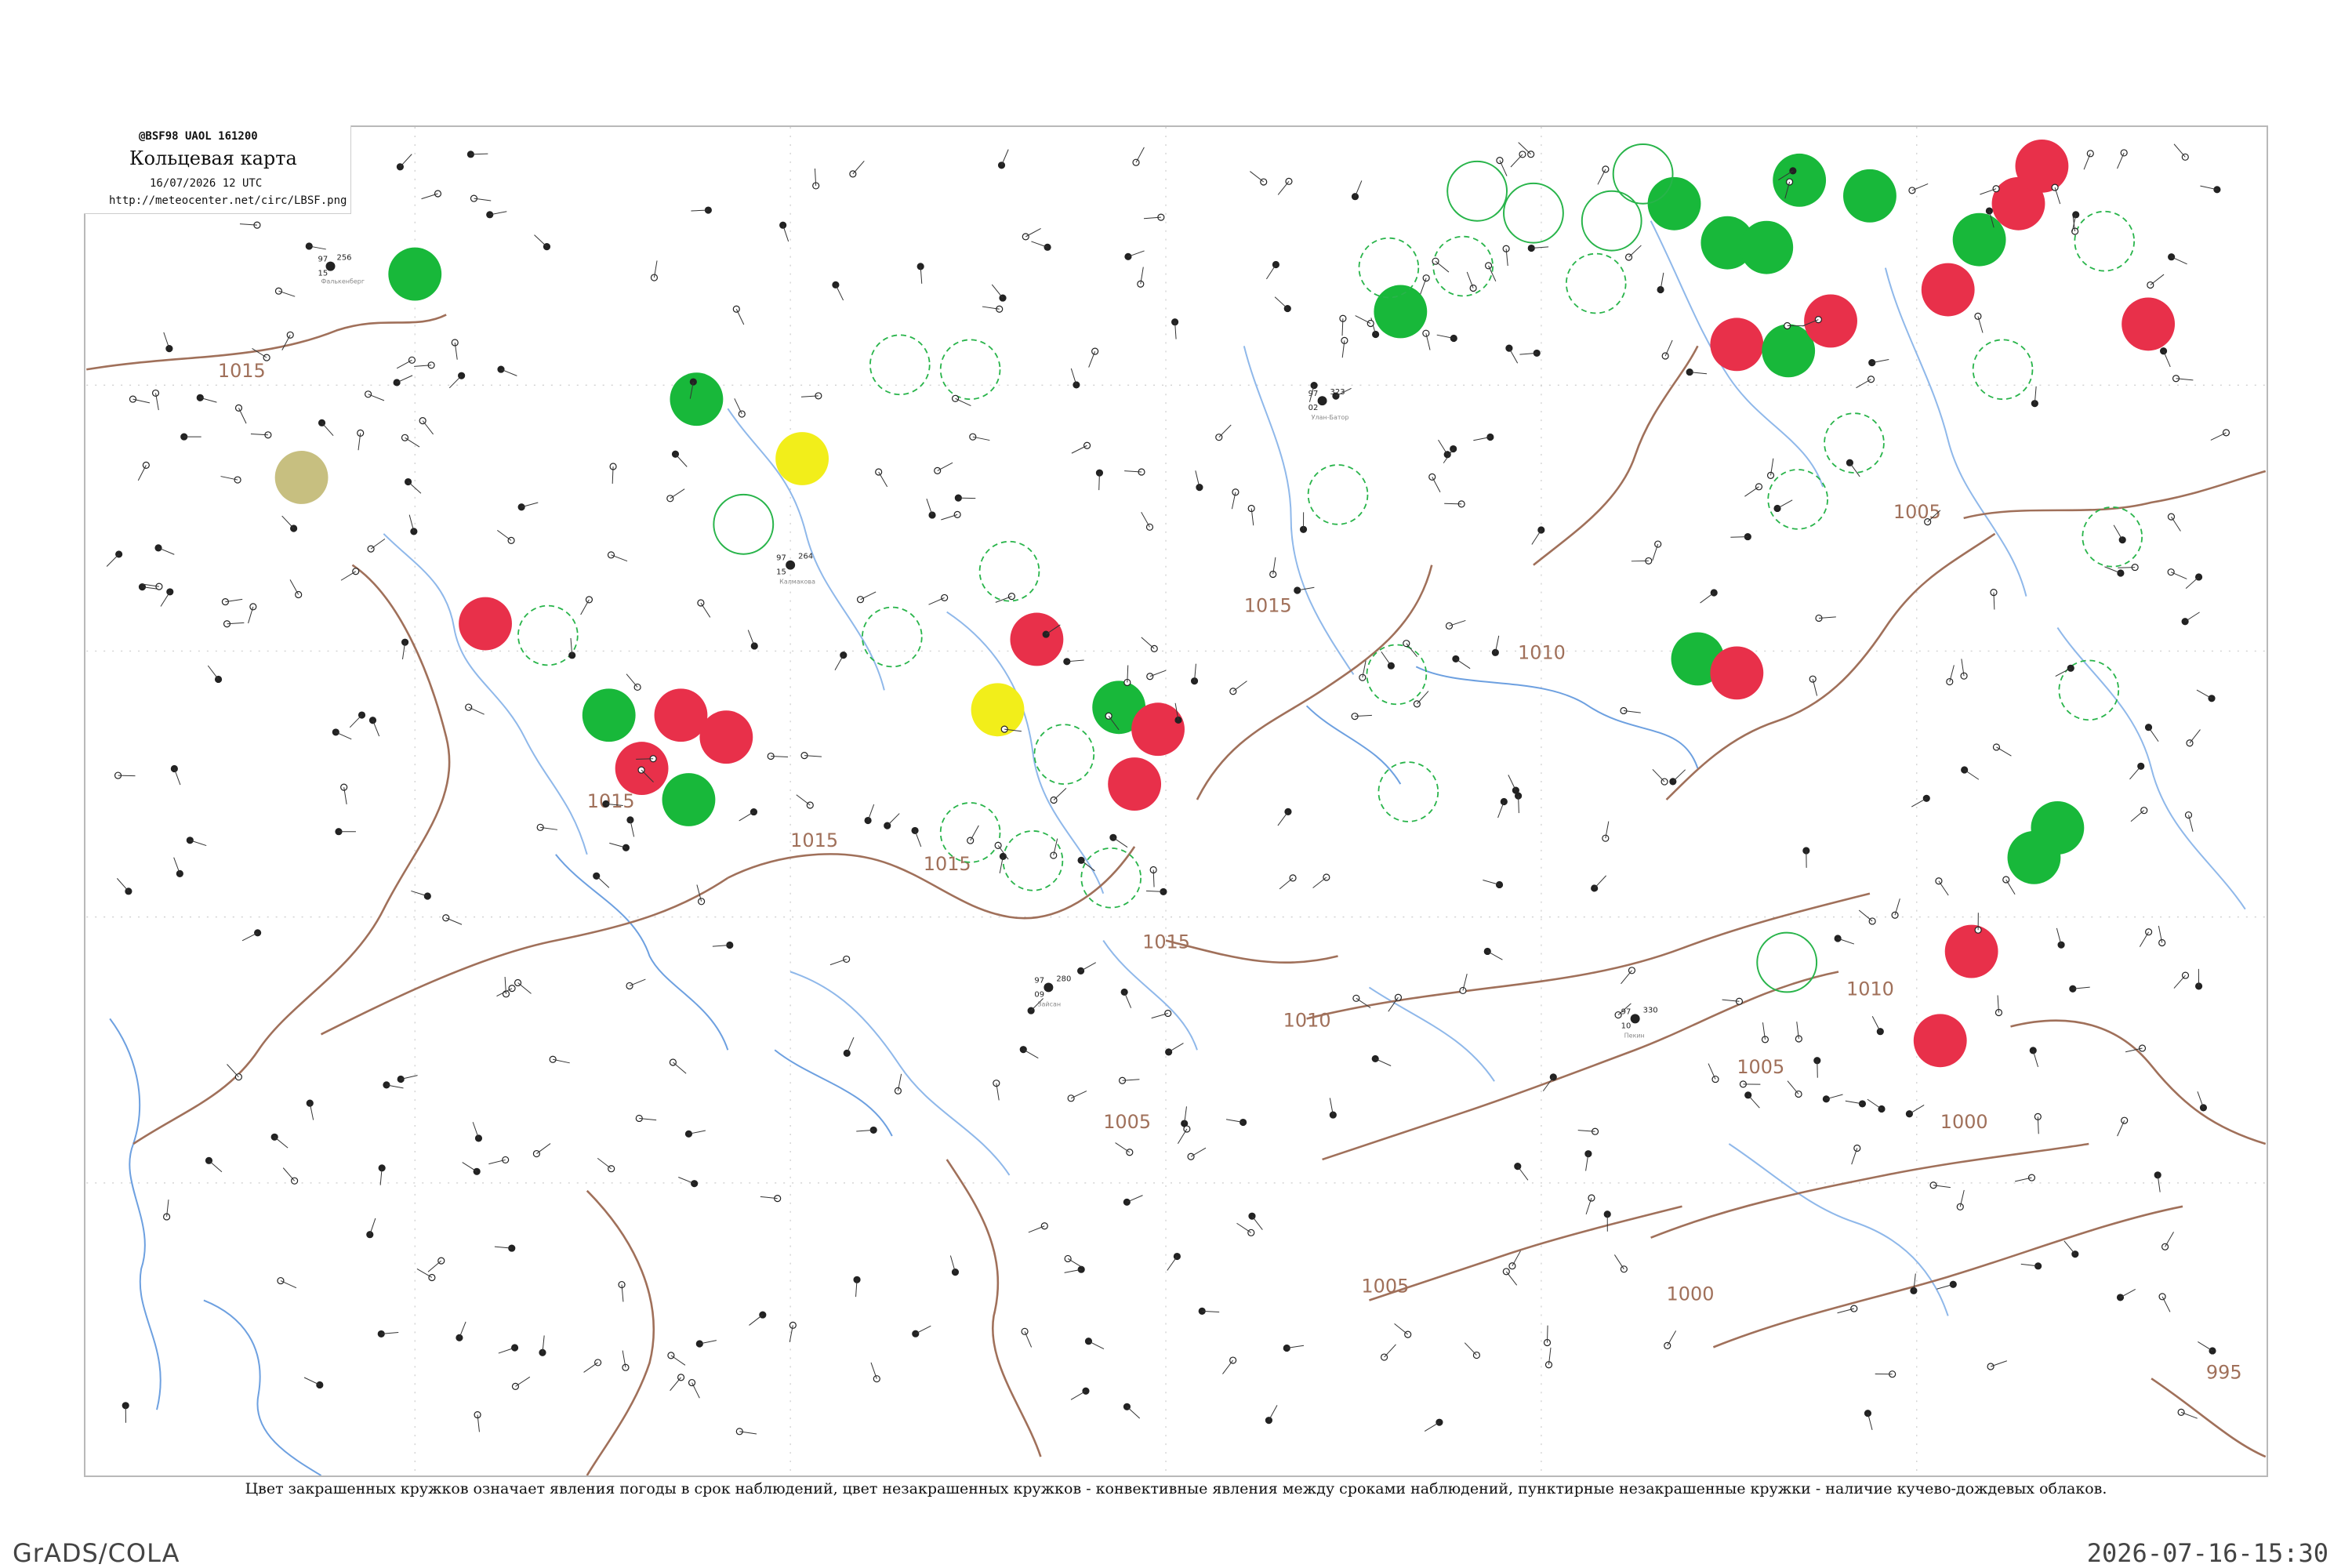 The height and width of the screenshot is (1568, 2352). I want to click on map-url: http://meteocenter.net/circ/LBSF.png, so click(228, 200).